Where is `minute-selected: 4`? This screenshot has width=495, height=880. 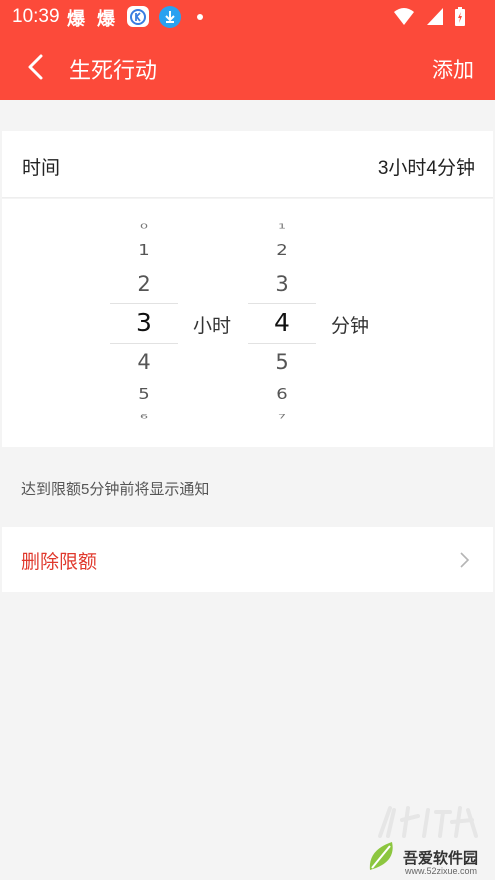
minute-selected: 4 is located at coordinates (282, 322).